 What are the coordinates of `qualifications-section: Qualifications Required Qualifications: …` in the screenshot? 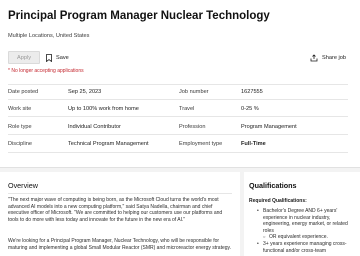 It's located at (302, 214).